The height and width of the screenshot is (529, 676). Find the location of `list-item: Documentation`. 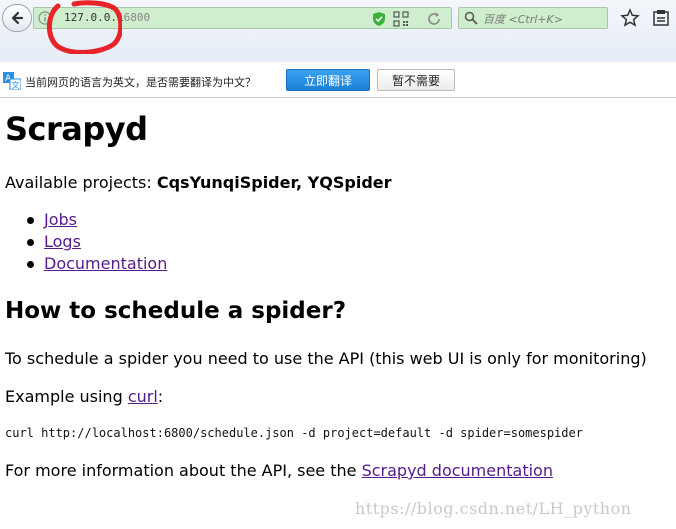

list-item: Documentation is located at coordinates (86, 264).